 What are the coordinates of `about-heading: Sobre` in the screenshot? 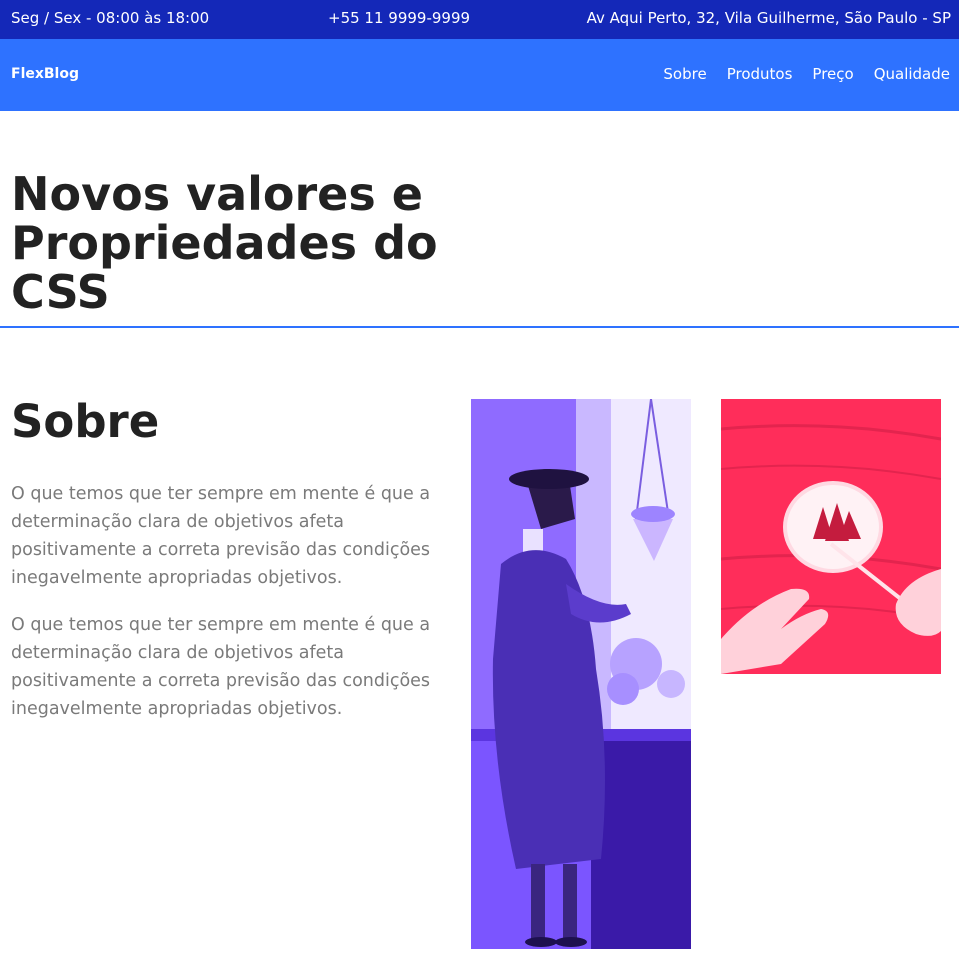 It's located at (85, 421).